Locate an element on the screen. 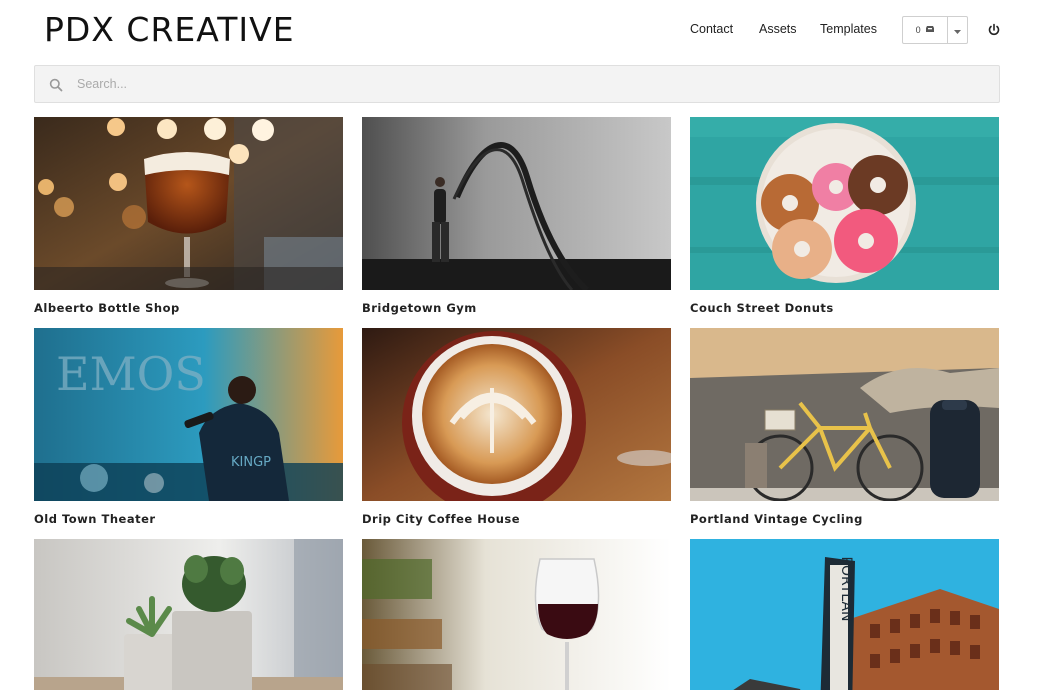  svg-text: KINGP is located at coordinates (251, 462).